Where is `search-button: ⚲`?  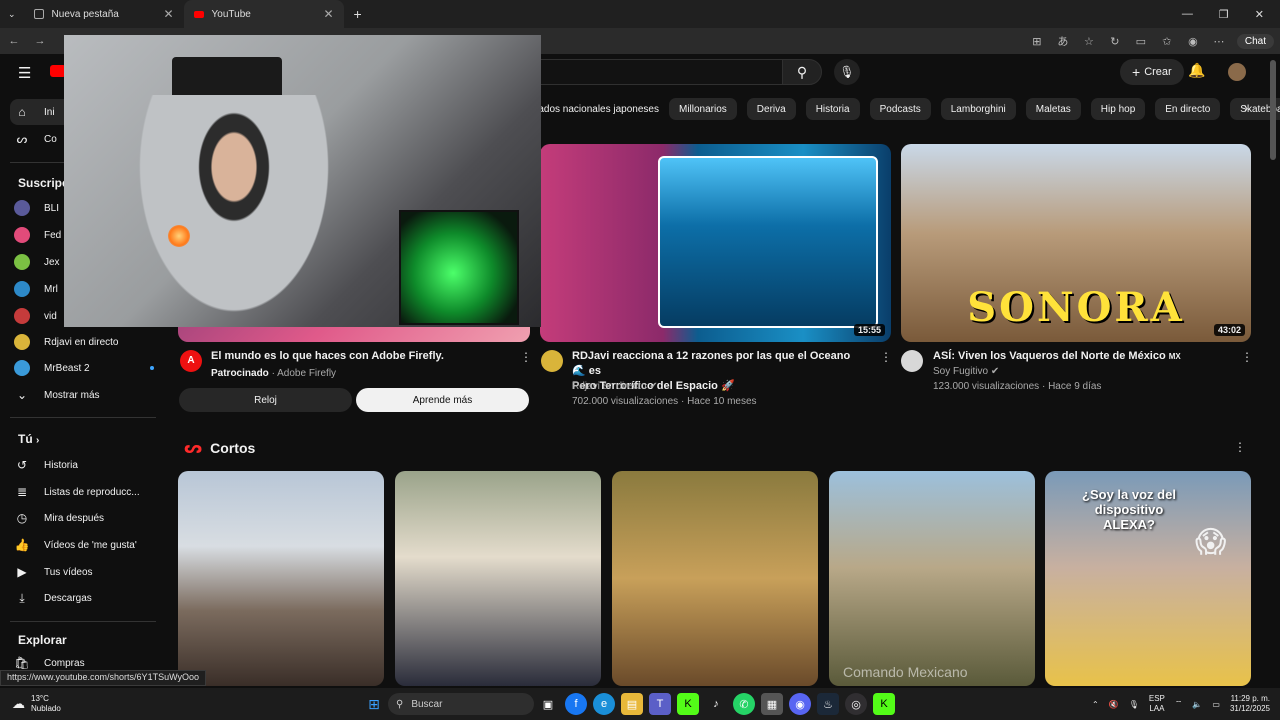 search-button: ⚲ is located at coordinates (802, 72).